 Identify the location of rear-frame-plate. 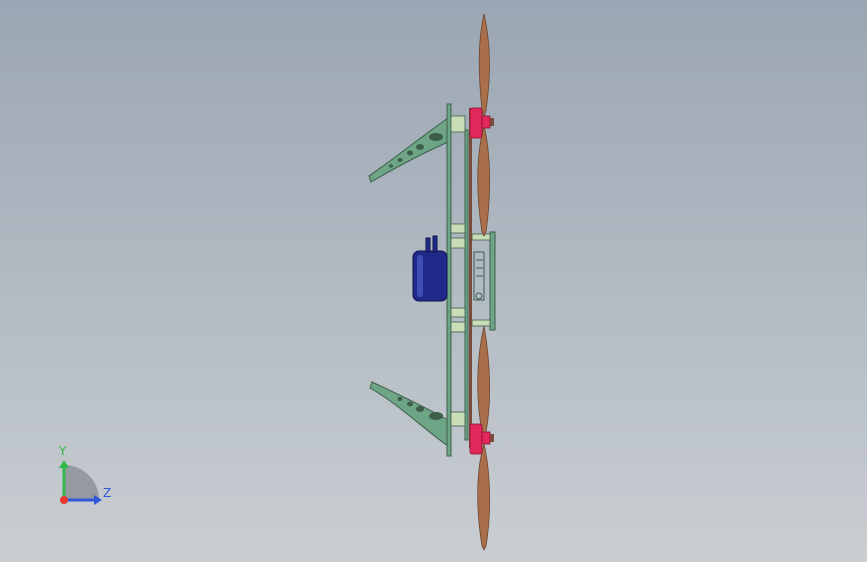
(466, 285).